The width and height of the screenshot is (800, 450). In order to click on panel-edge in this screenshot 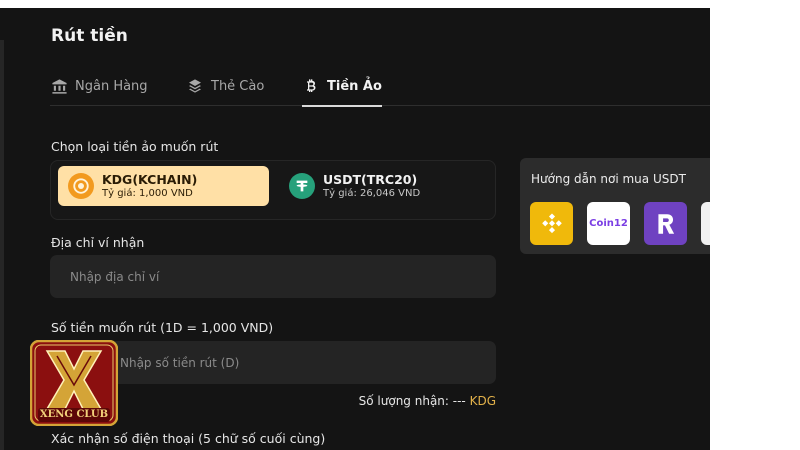, I will do `click(2, 245)`.